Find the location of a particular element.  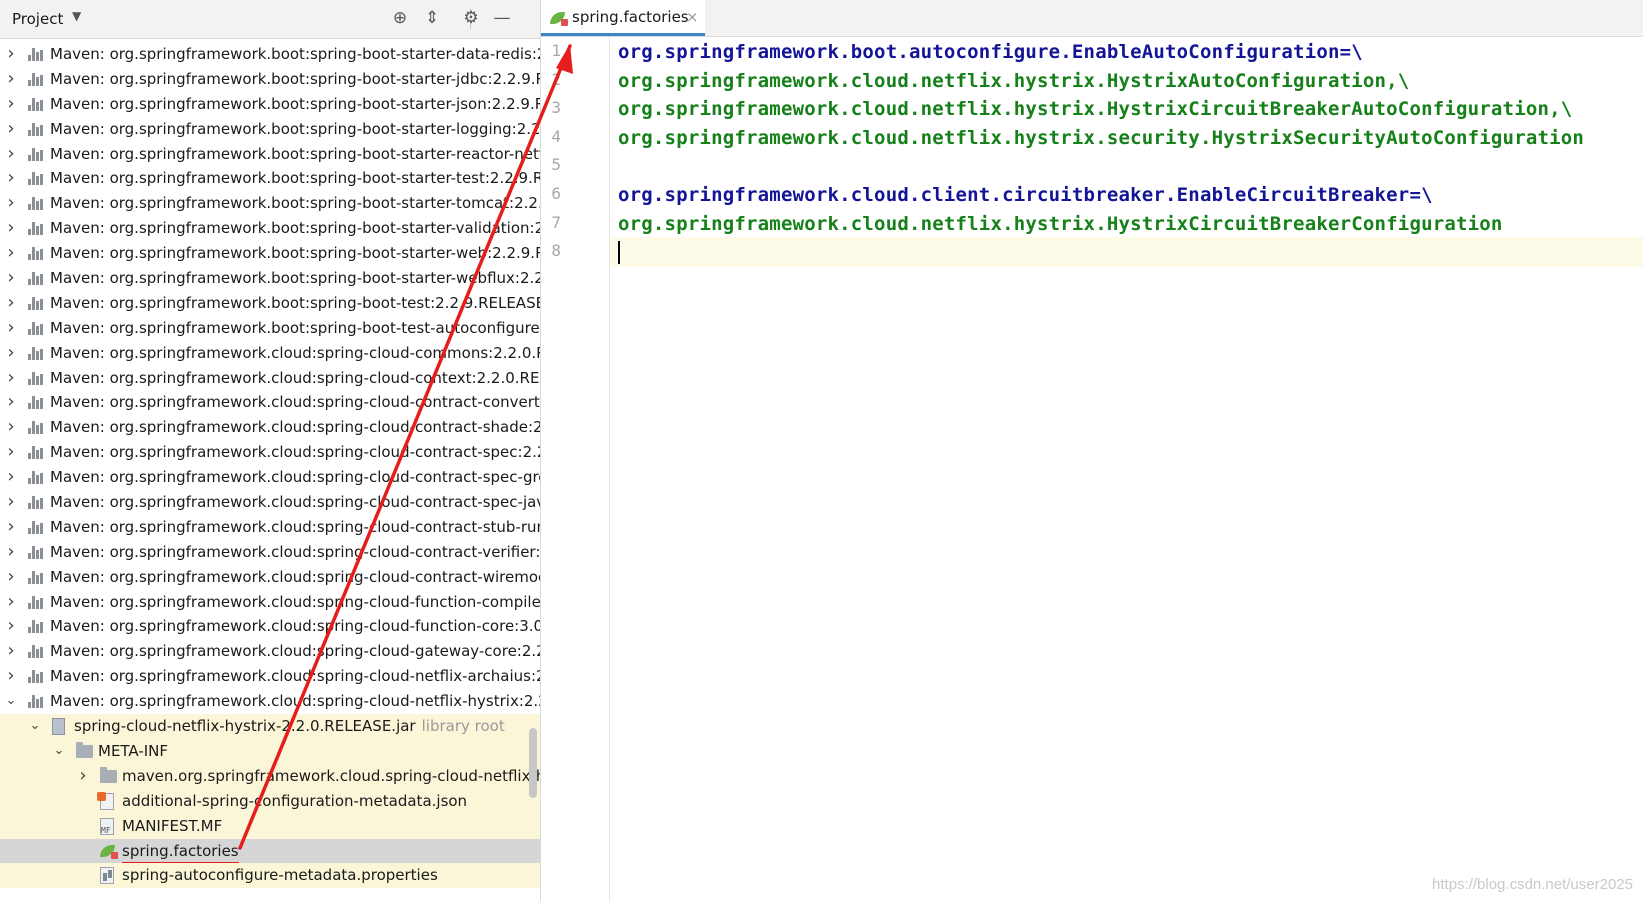

folder-icon is located at coordinates (108, 774).